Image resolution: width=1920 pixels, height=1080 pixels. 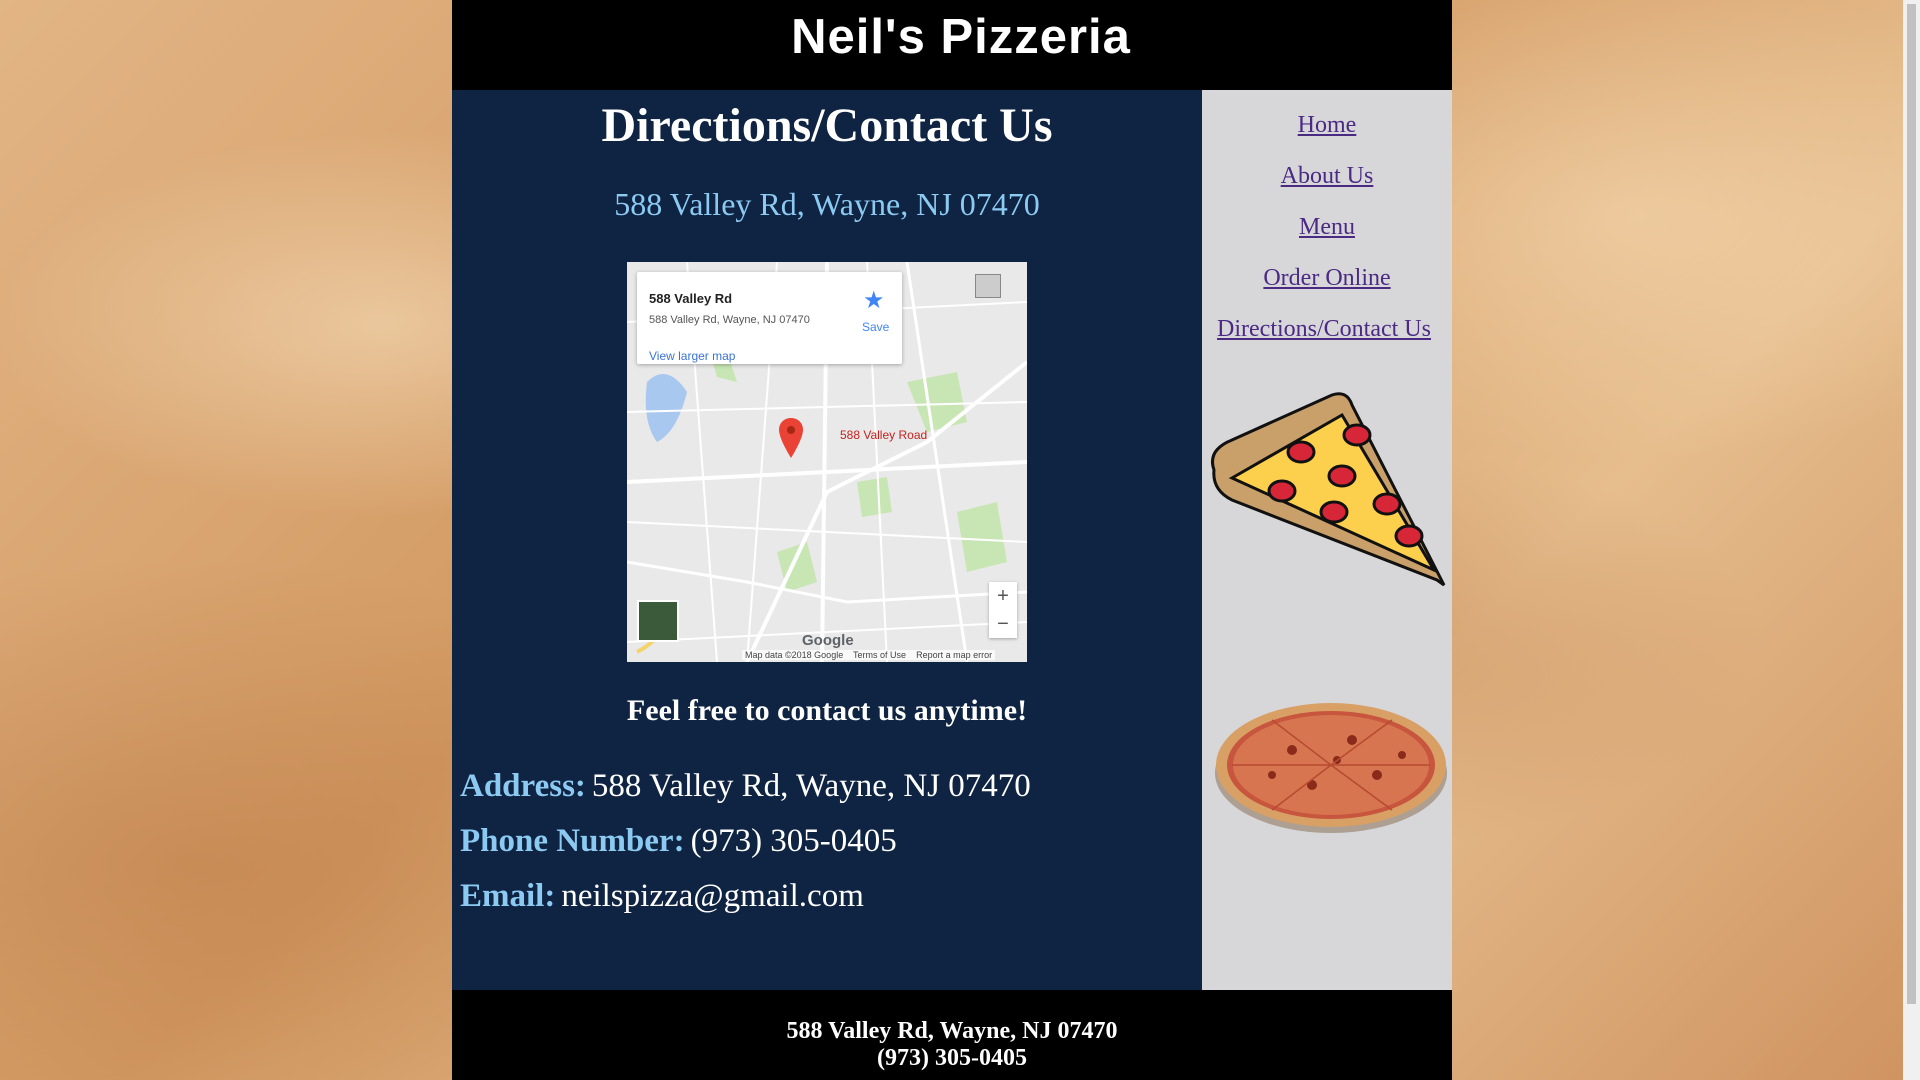 I want to click on email-value: neilspizza@gmail.com, so click(x=712, y=896).